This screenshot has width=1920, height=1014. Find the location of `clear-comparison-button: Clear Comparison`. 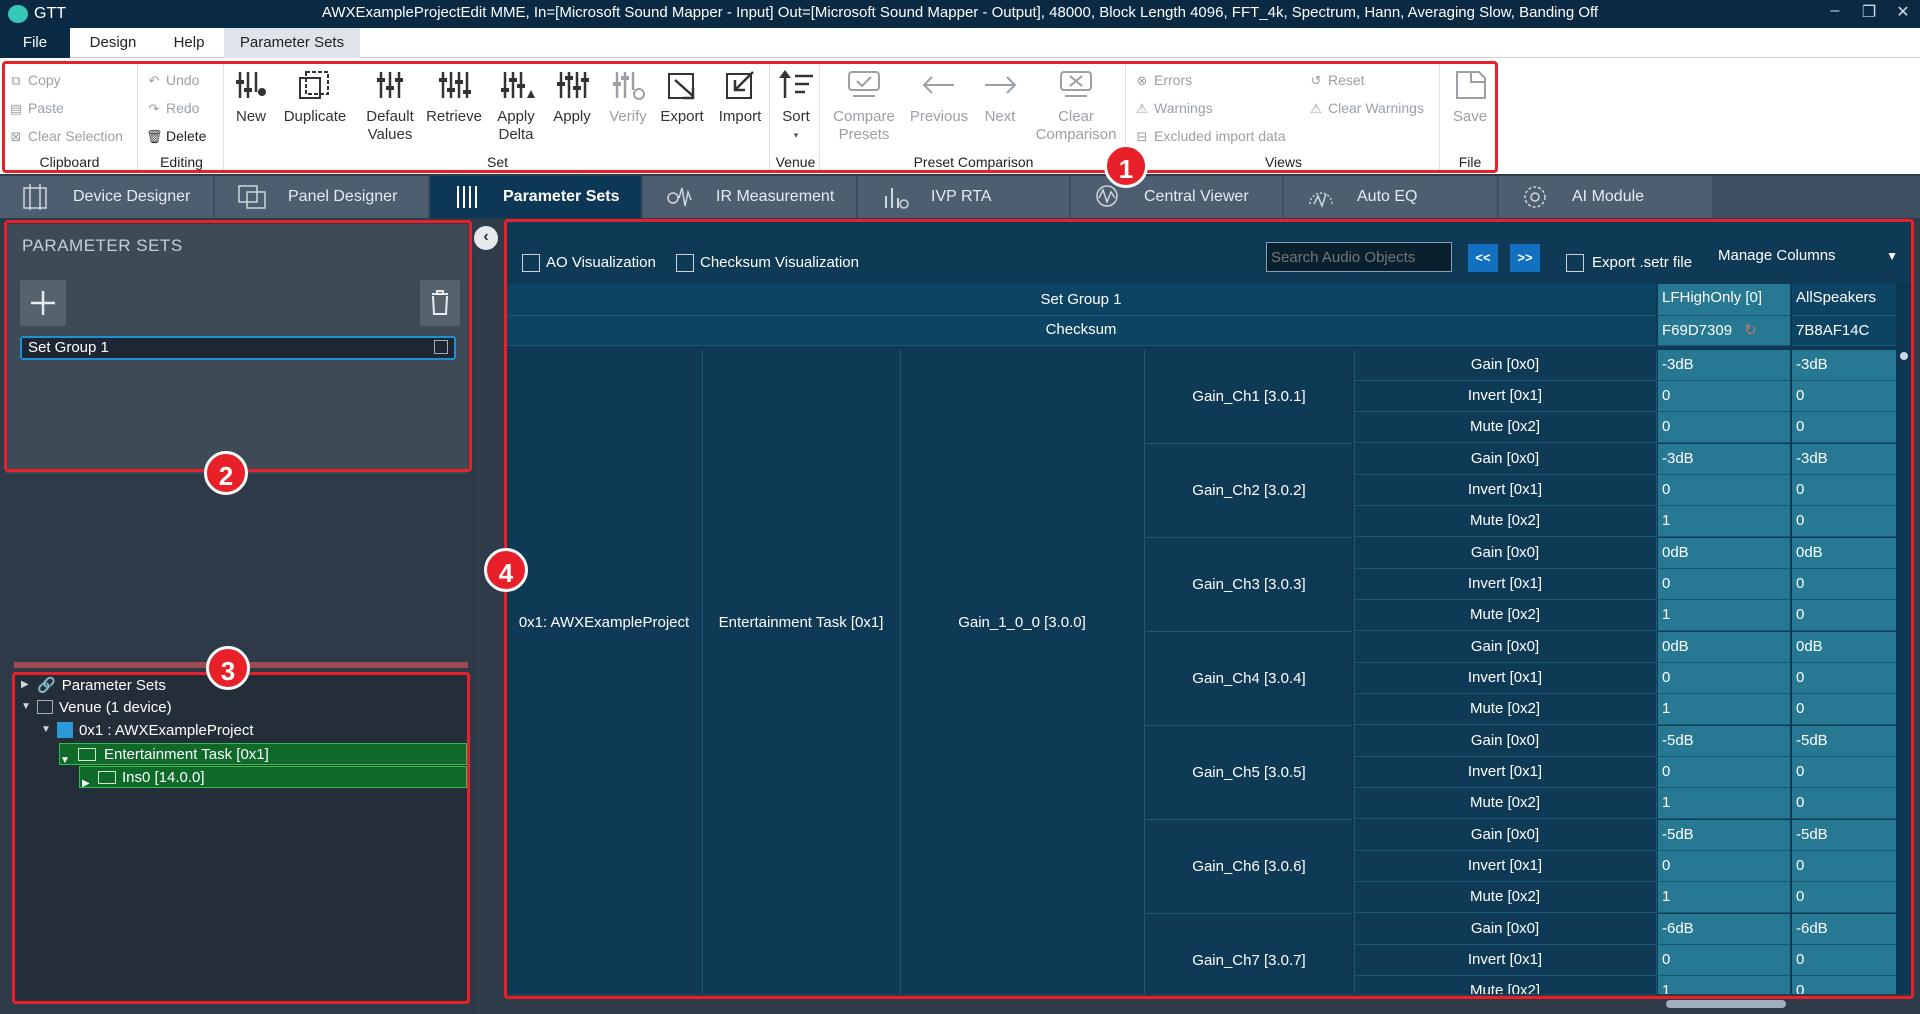

clear-comparison-button: Clear Comparison is located at coordinates (1076, 106).